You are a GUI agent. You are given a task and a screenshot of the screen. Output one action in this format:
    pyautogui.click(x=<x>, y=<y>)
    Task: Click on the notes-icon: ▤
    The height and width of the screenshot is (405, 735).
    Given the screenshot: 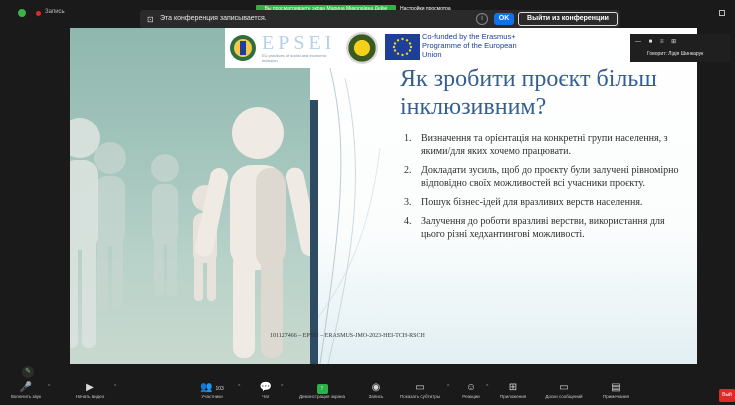 What is the action you would take?
    pyautogui.click(x=616, y=387)
    